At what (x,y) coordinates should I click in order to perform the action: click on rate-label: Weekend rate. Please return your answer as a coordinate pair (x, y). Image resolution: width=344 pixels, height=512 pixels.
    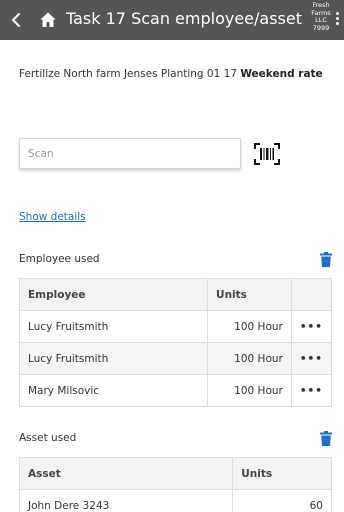
    Looking at the image, I should click on (281, 74).